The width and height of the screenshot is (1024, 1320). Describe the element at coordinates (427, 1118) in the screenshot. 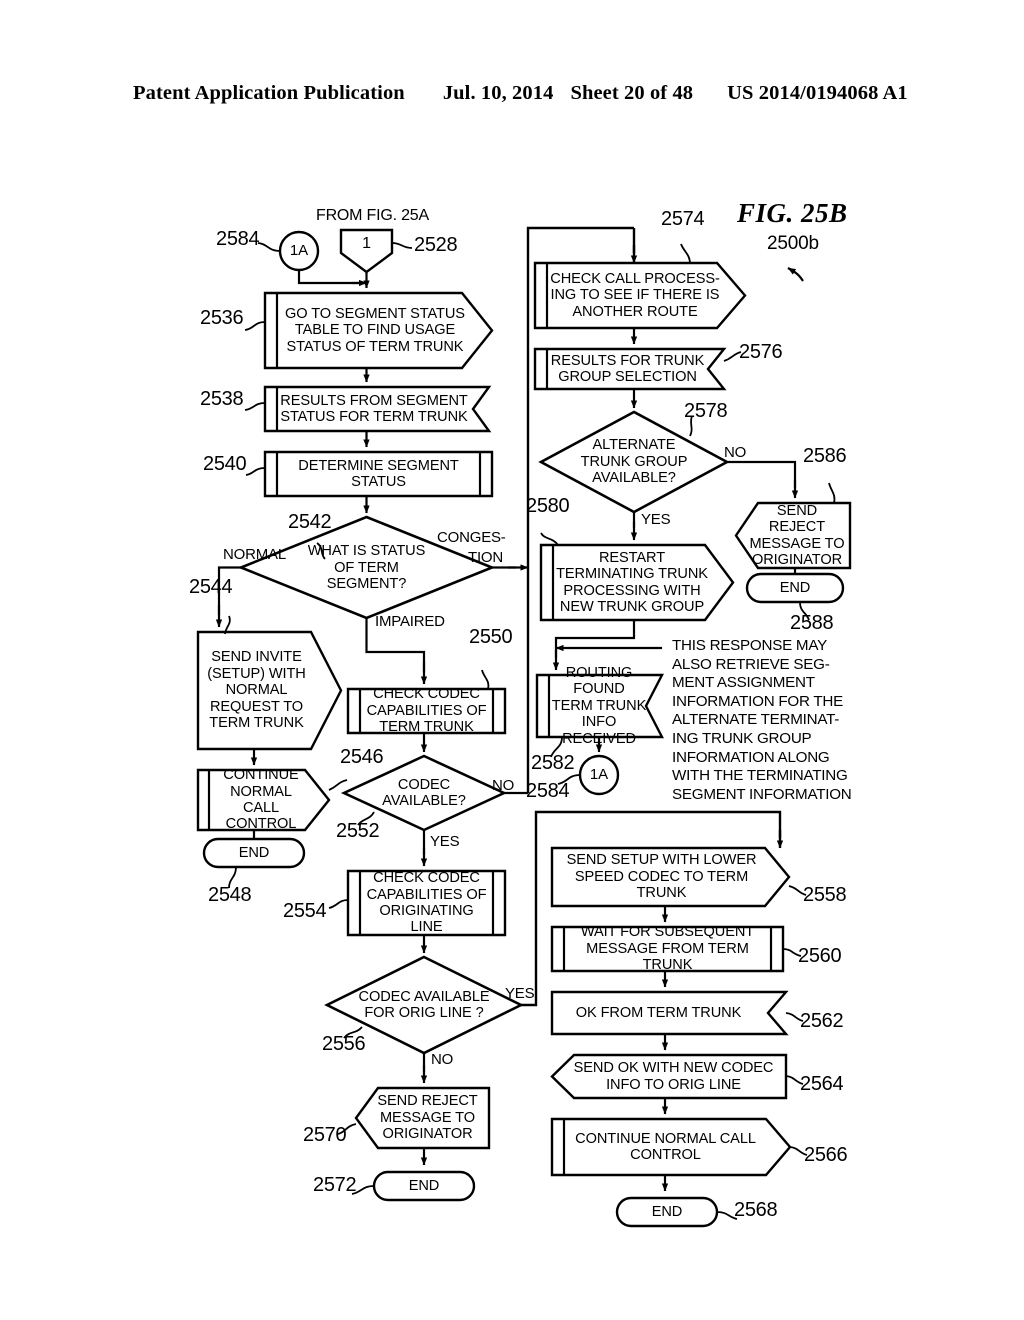

I see `node-2570: SEND REJECT MESSAGE TO ORIGINATOR` at that location.